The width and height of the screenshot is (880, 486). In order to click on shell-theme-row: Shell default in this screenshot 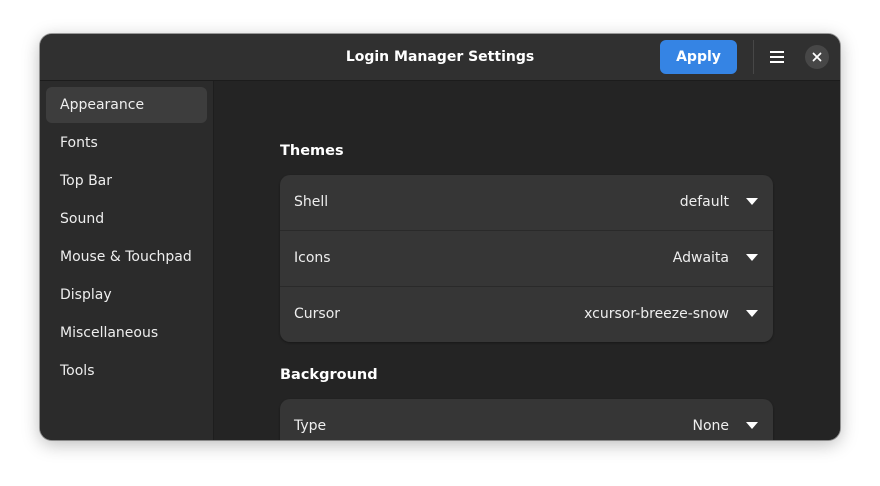, I will do `click(526, 203)`.